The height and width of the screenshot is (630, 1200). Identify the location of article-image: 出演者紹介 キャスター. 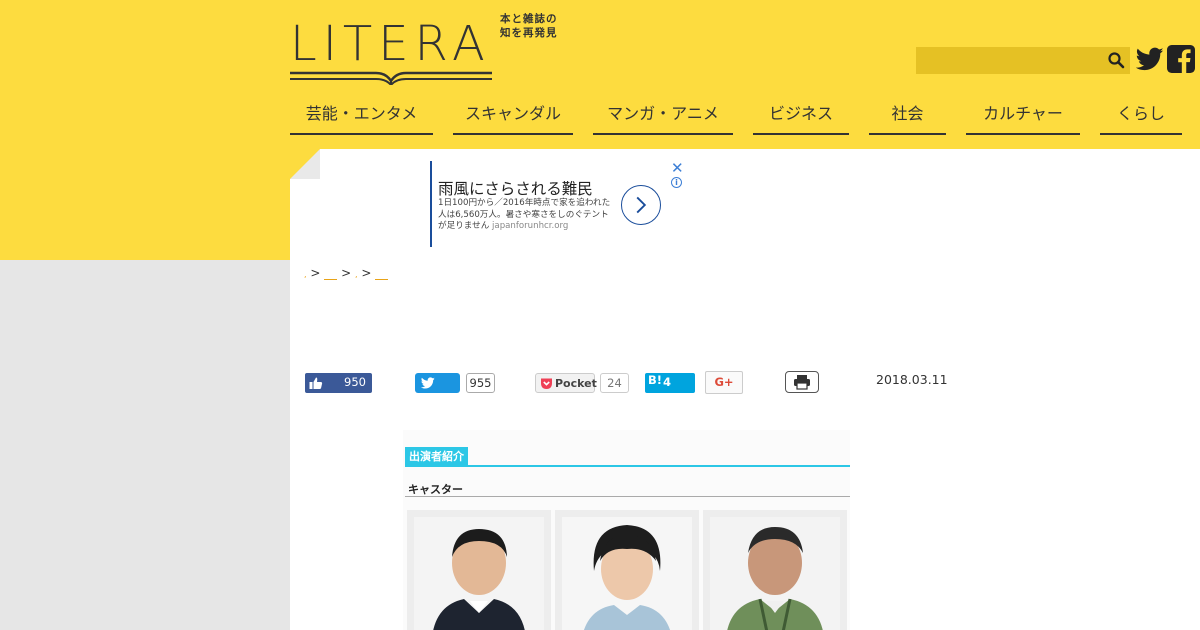
(626, 530).